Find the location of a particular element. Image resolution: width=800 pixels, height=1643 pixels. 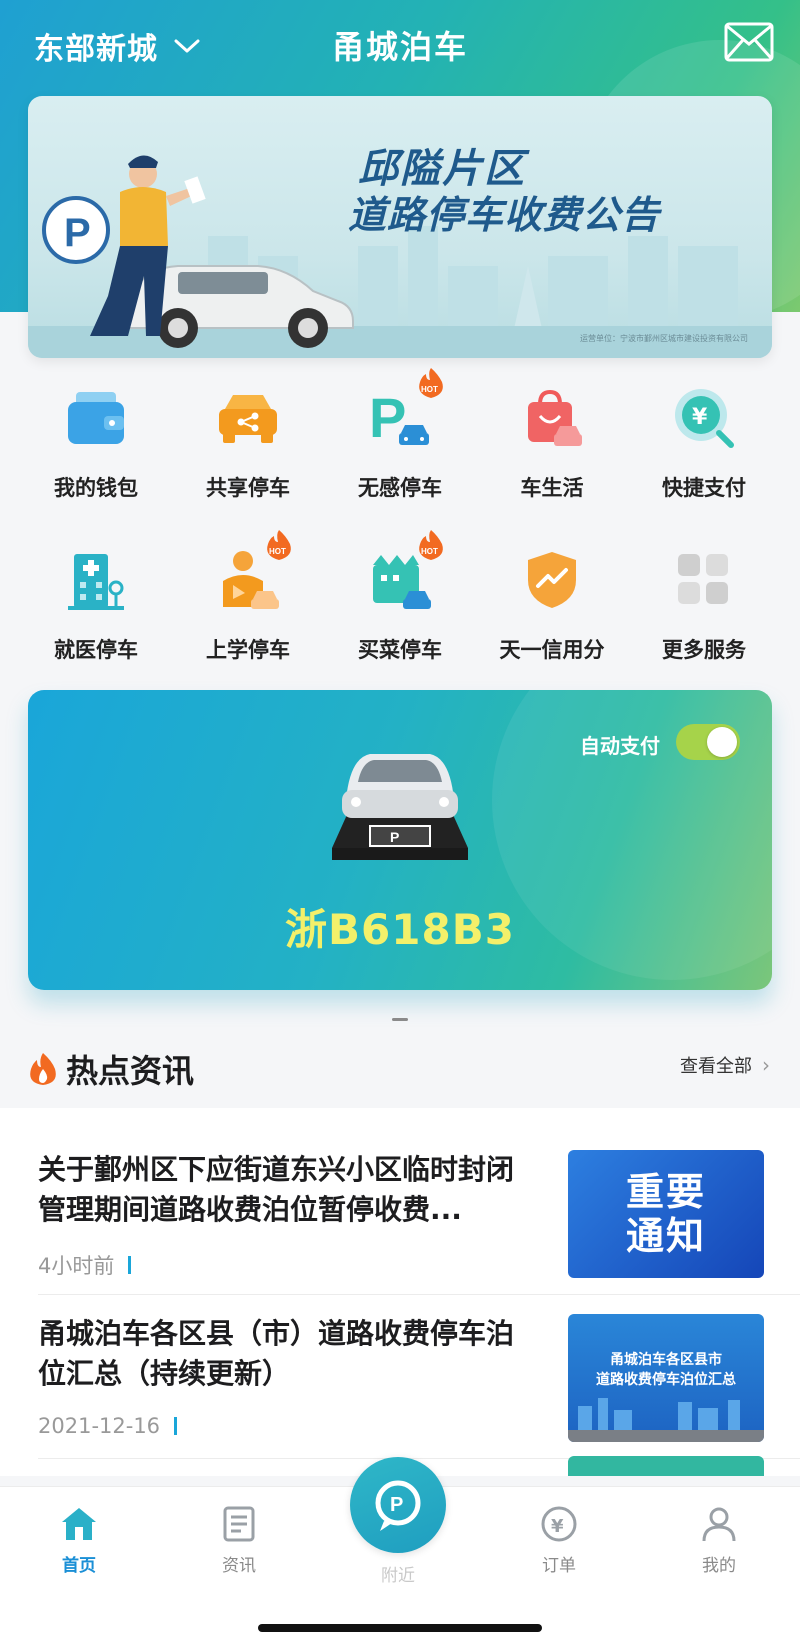

wallet-icon is located at coordinates (96, 418).